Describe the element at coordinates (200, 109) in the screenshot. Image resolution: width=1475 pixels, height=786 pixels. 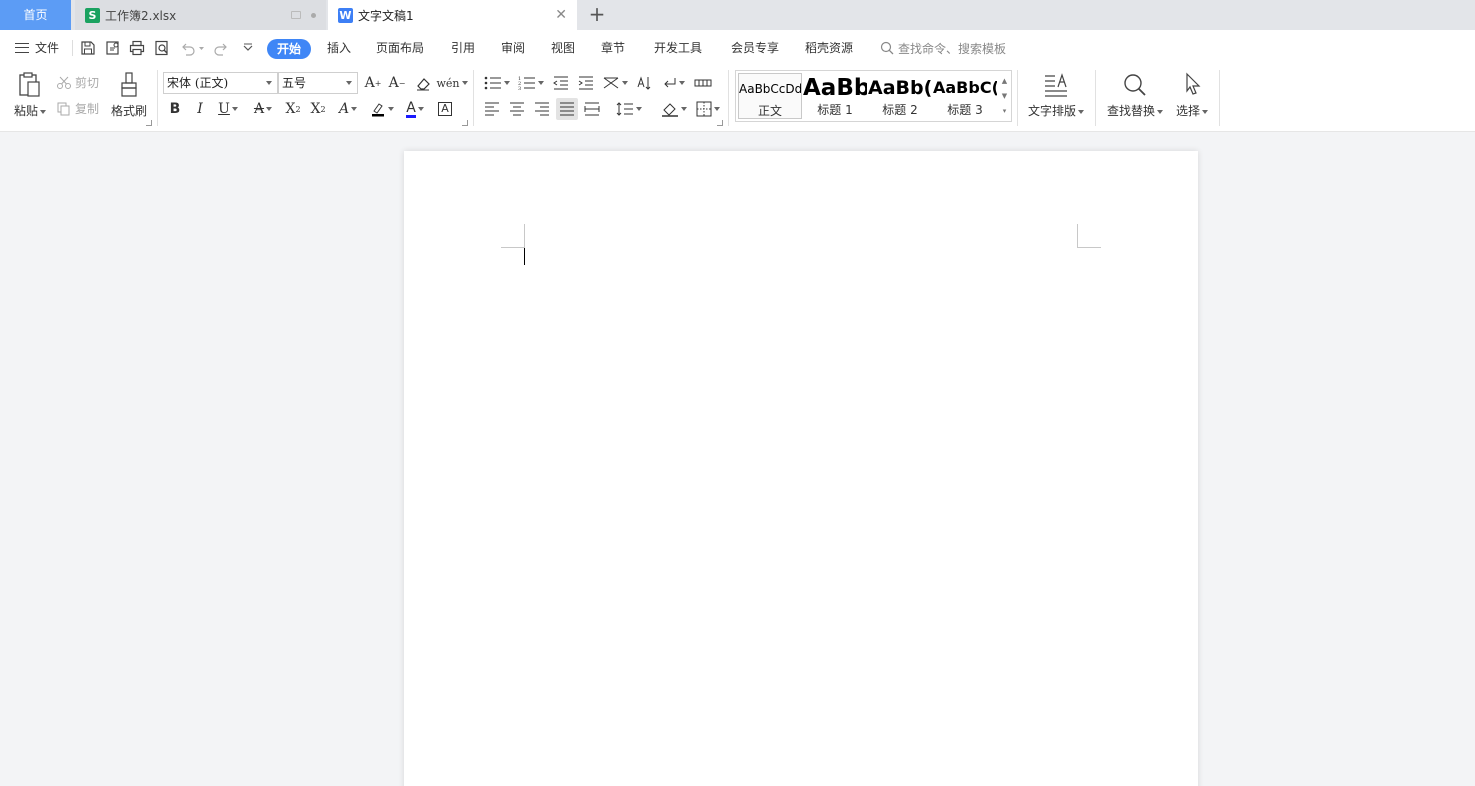
I see `italic-icon: I` at that location.